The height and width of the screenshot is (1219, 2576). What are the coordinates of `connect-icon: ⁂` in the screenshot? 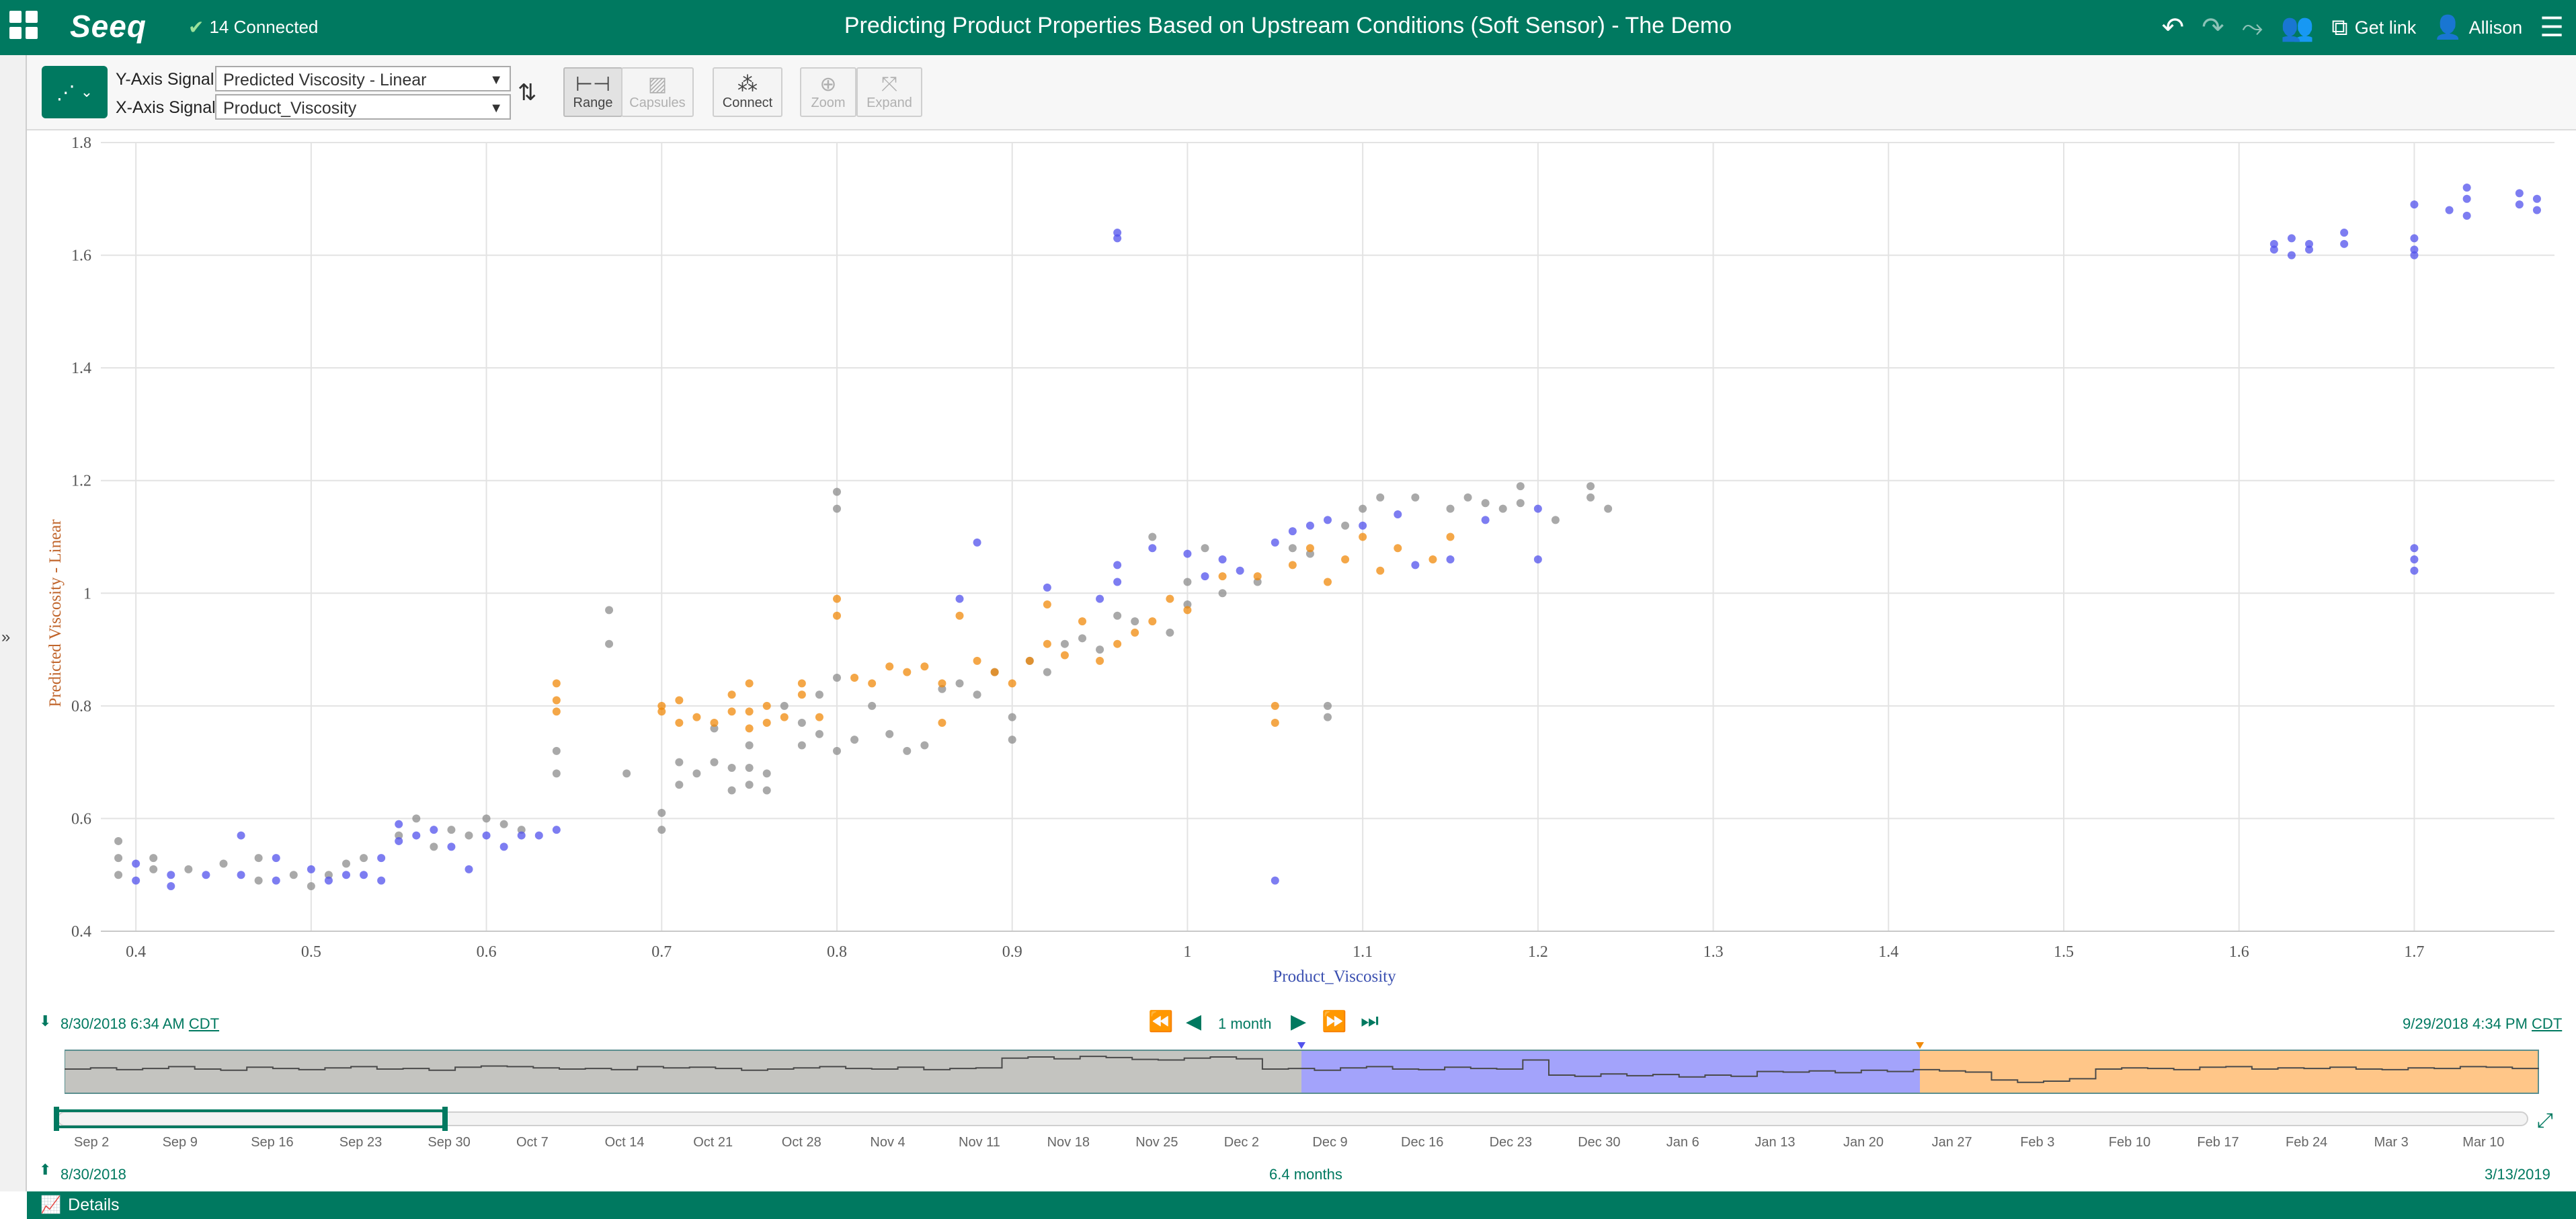 It's located at (747, 84).